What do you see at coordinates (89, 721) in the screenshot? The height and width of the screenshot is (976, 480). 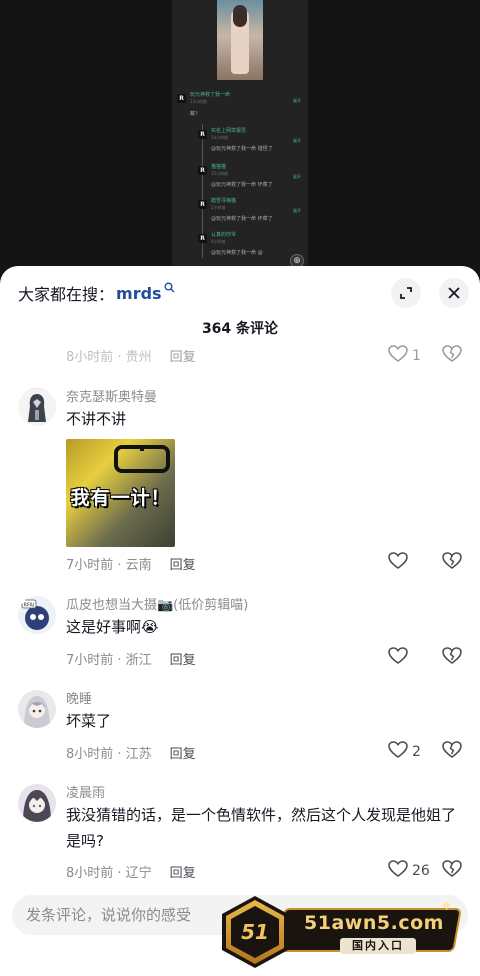 I see `comment-text: 坏菜了` at bounding box center [89, 721].